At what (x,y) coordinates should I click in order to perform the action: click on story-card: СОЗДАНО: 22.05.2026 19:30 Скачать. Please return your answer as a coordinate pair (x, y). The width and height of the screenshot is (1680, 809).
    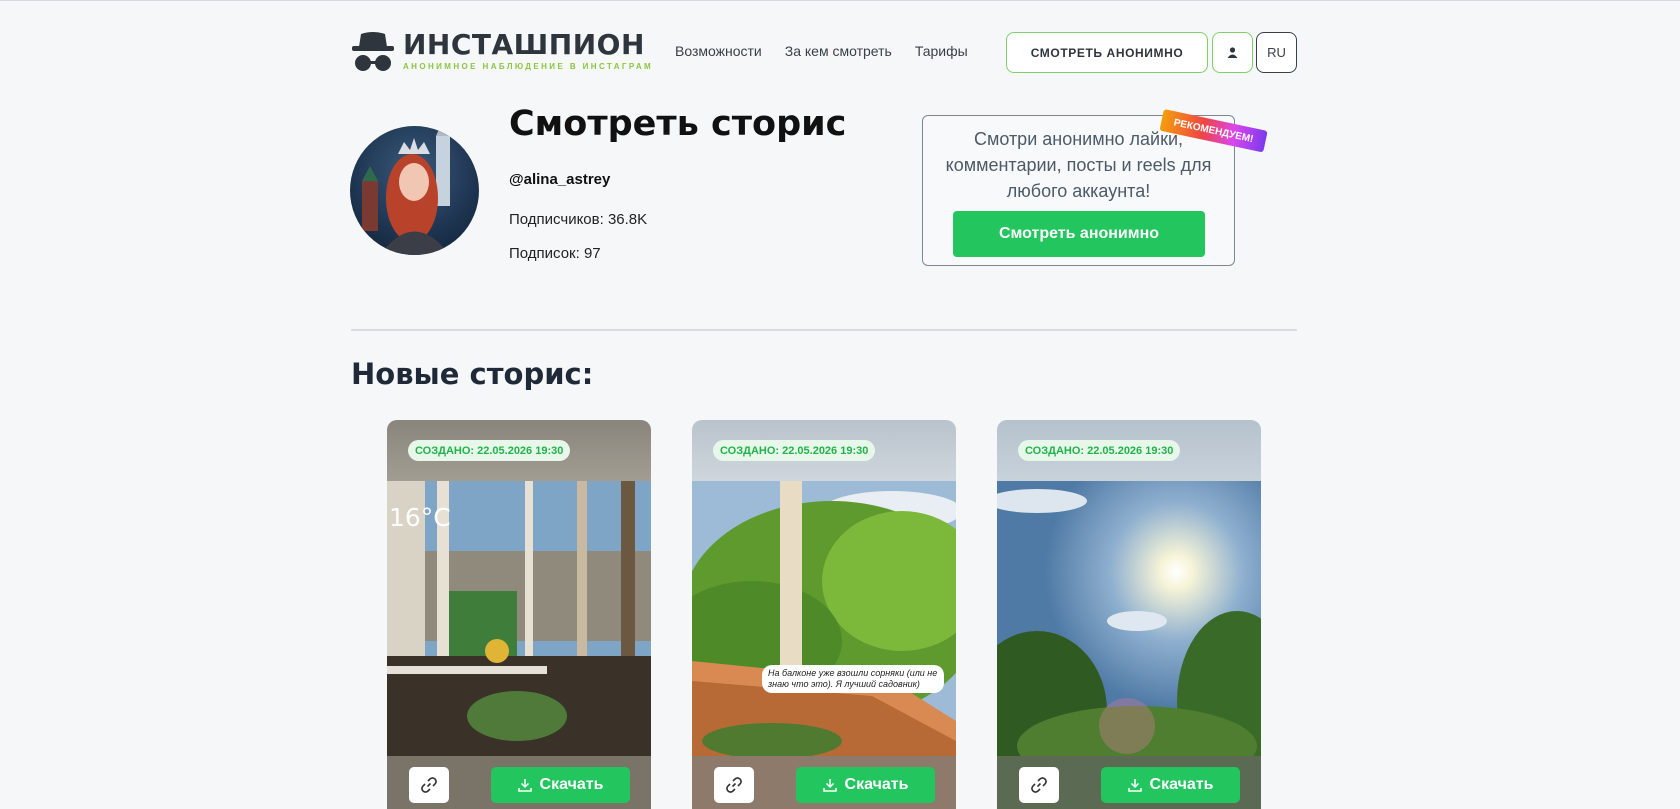
    Looking at the image, I should click on (1129, 614).